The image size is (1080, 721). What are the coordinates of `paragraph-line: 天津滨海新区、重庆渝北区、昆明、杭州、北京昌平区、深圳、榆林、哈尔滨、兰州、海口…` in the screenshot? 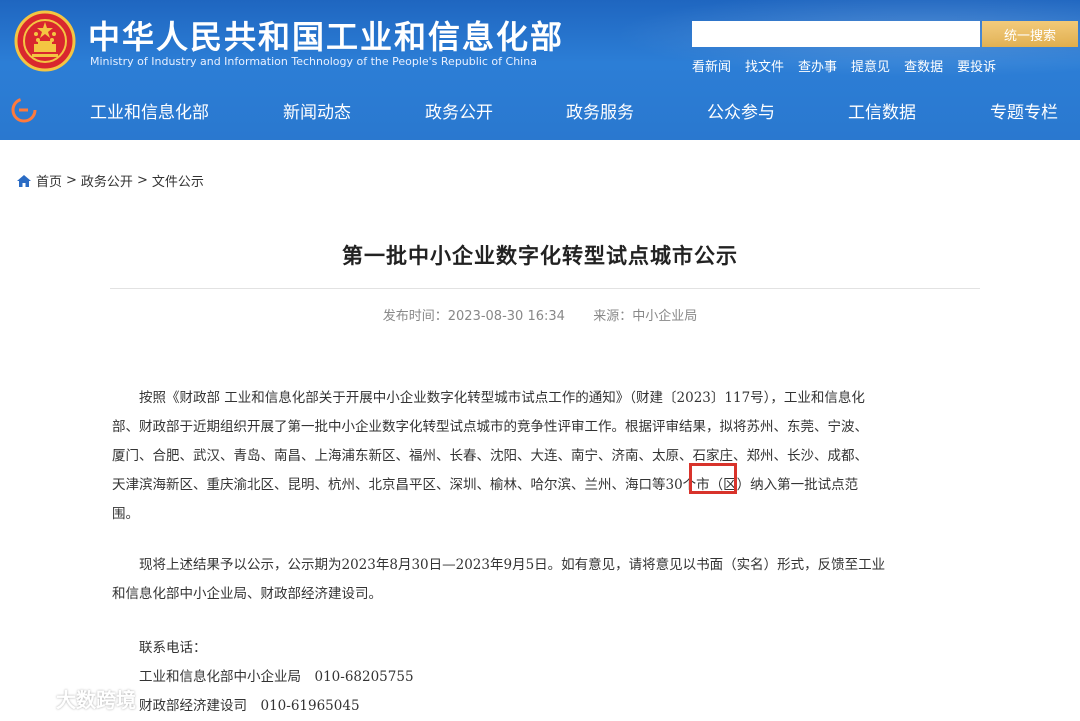 It's located at (485, 485).